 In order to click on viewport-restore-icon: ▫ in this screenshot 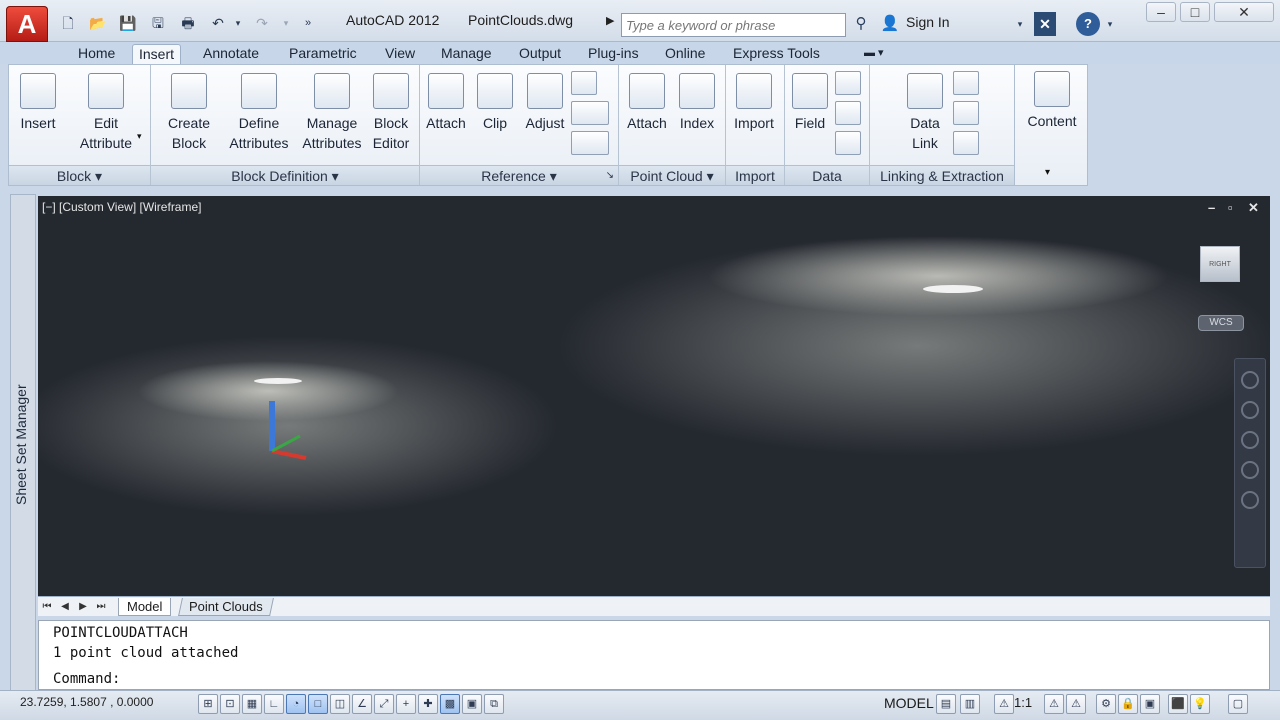, I will do `click(1230, 207)`.